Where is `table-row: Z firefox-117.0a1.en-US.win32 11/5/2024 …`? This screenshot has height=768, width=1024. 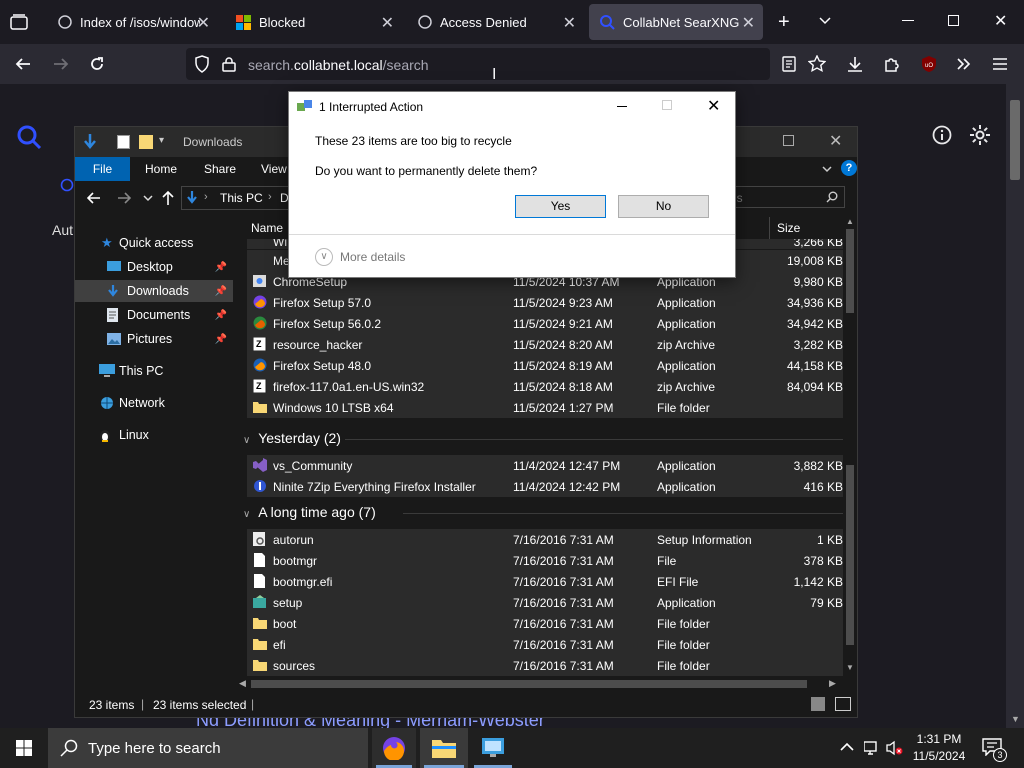 table-row: Z firefox-117.0a1.en-US.win32 11/5/2024 … is located at coordinates (545, 386).